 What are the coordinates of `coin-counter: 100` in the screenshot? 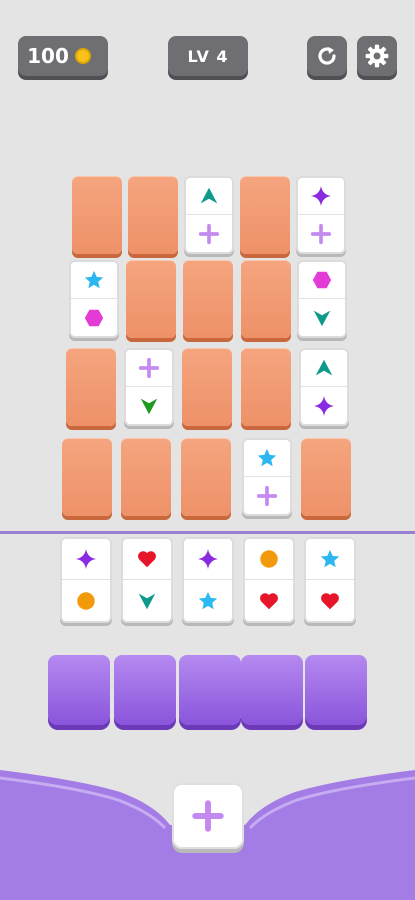 It's located at (63, 56).